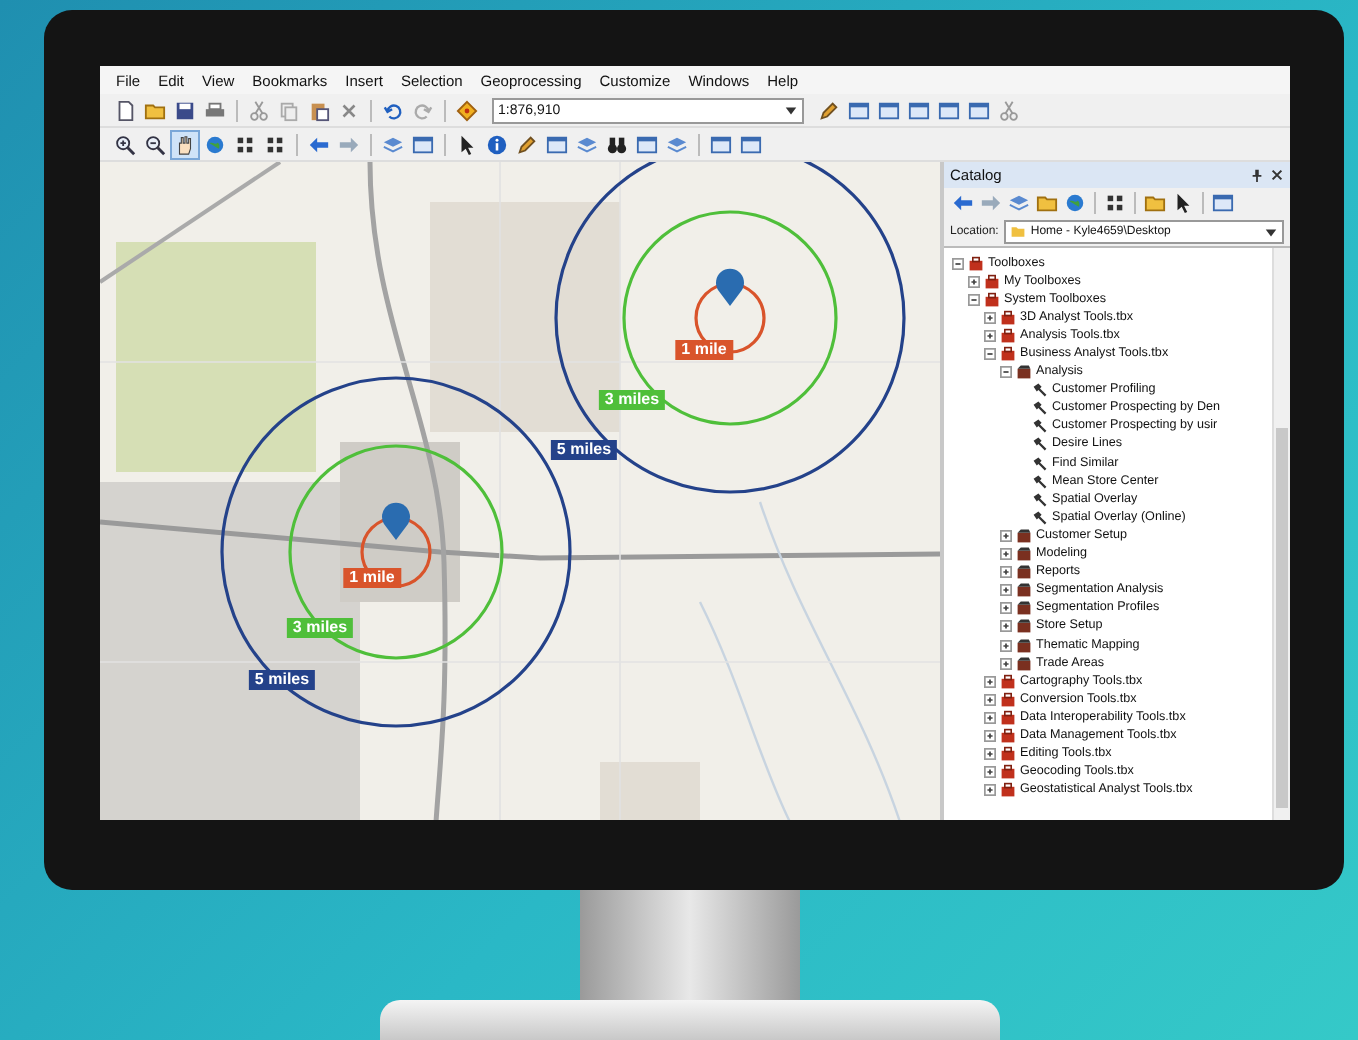 This screenshot has height=1040, width=1358. What do you see at coordinates (1019, 203) in the screenshot?
I see `layers-icon` at bounding box center [1019, 203].